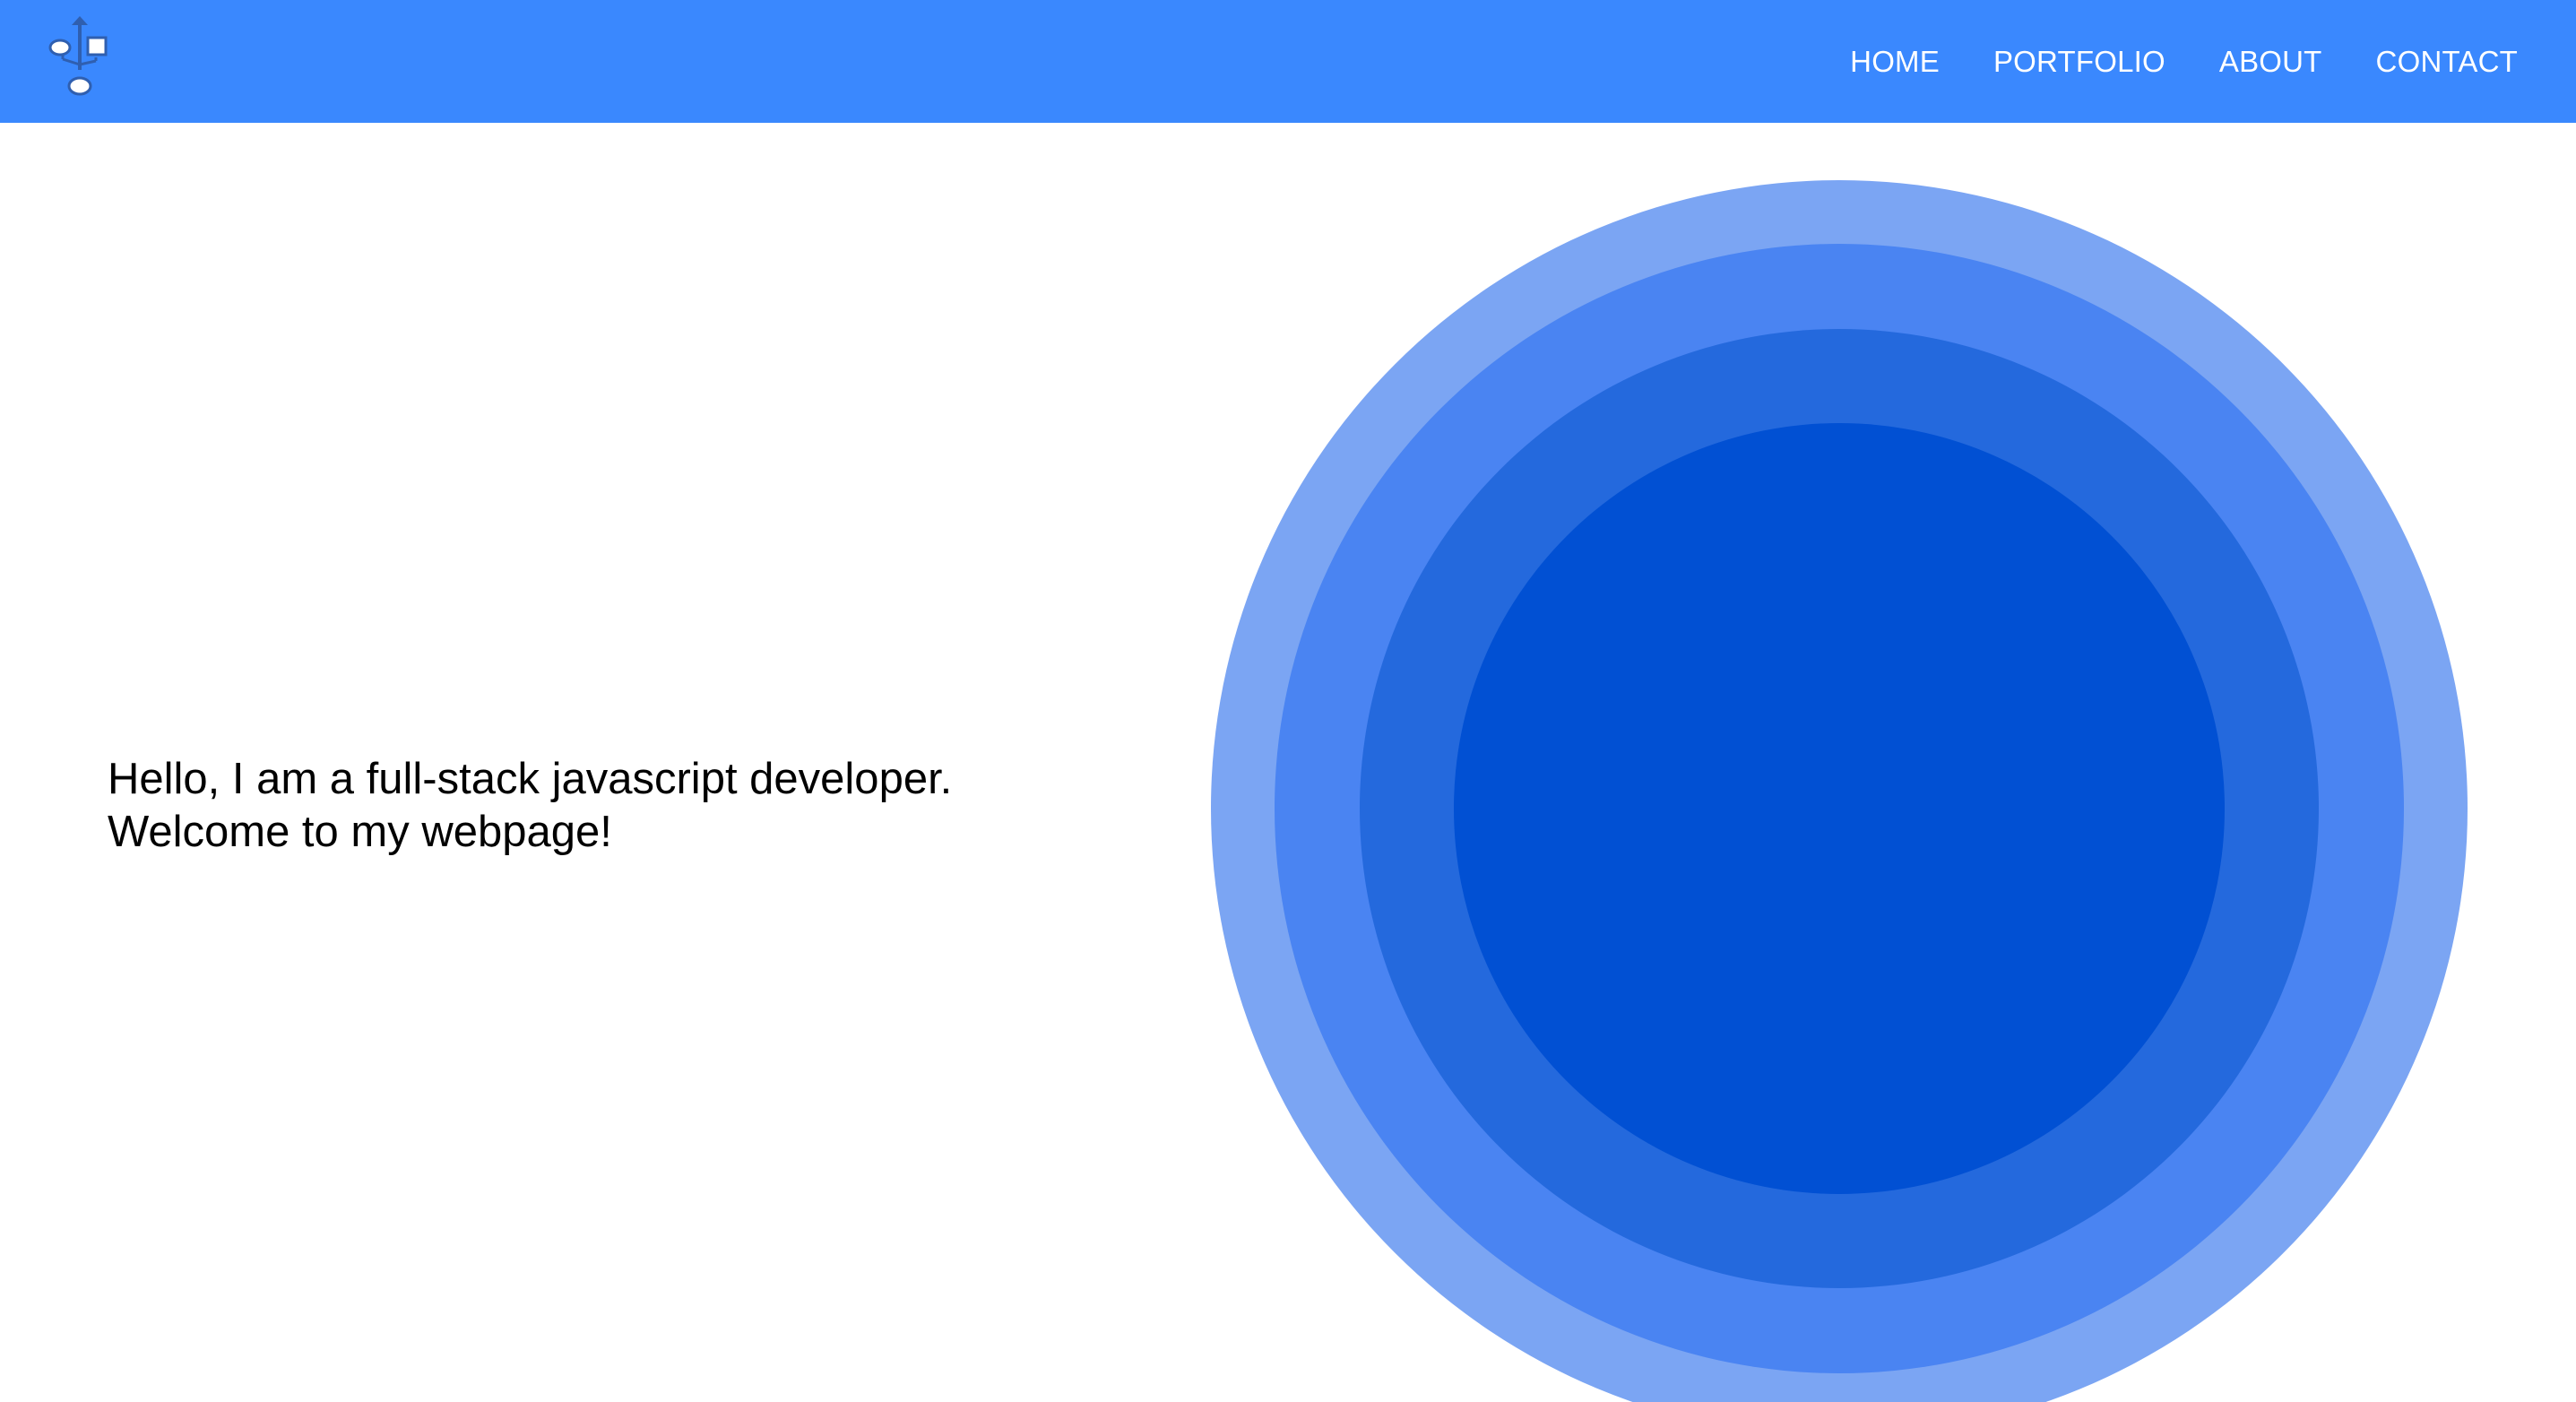 Image resolution: width=2576 pixels, height=1402 pixels. Describe the element at coordinates (2270, 62) in the screenshot. I see `nav-about: ABOUT` at that location.